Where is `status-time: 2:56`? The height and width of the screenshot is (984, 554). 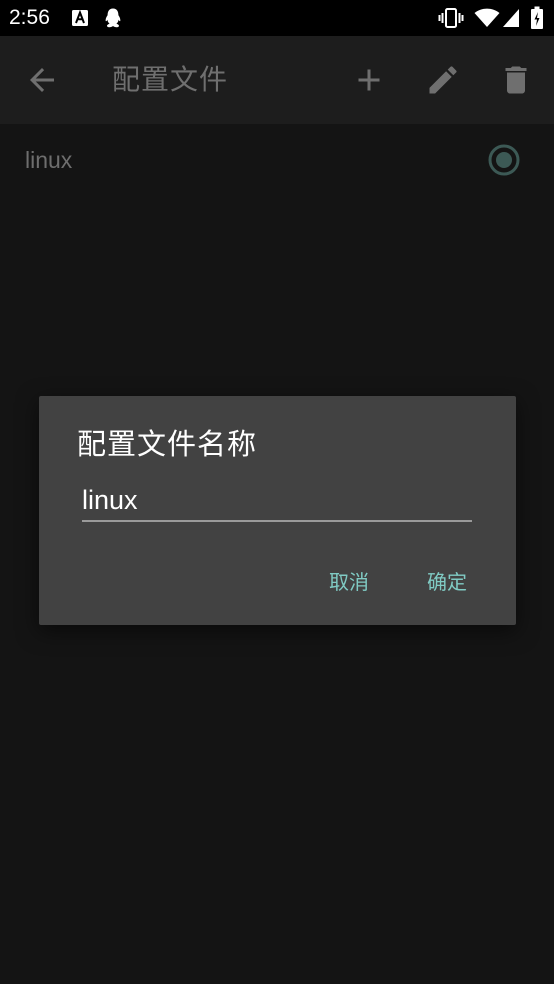
status-time: 2:56 is located at coordinates (29, 17).